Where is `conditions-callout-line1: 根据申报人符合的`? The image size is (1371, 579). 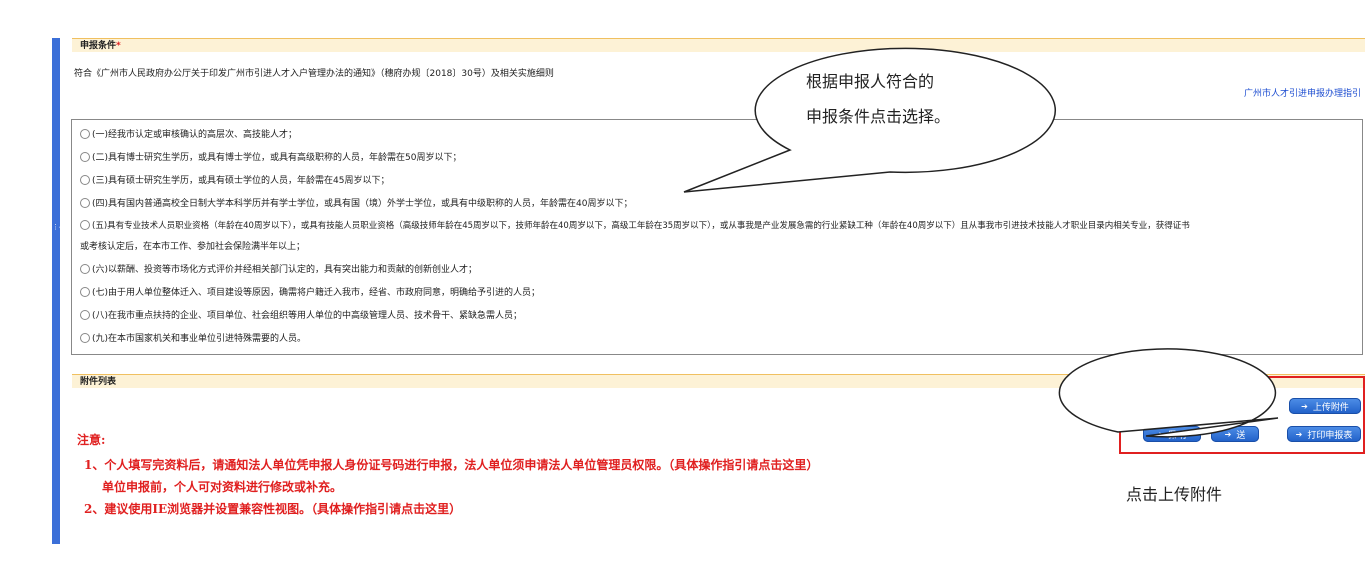 conditions-callout-line1: 根据申报人符合的 is located at coordinates (870, 81).